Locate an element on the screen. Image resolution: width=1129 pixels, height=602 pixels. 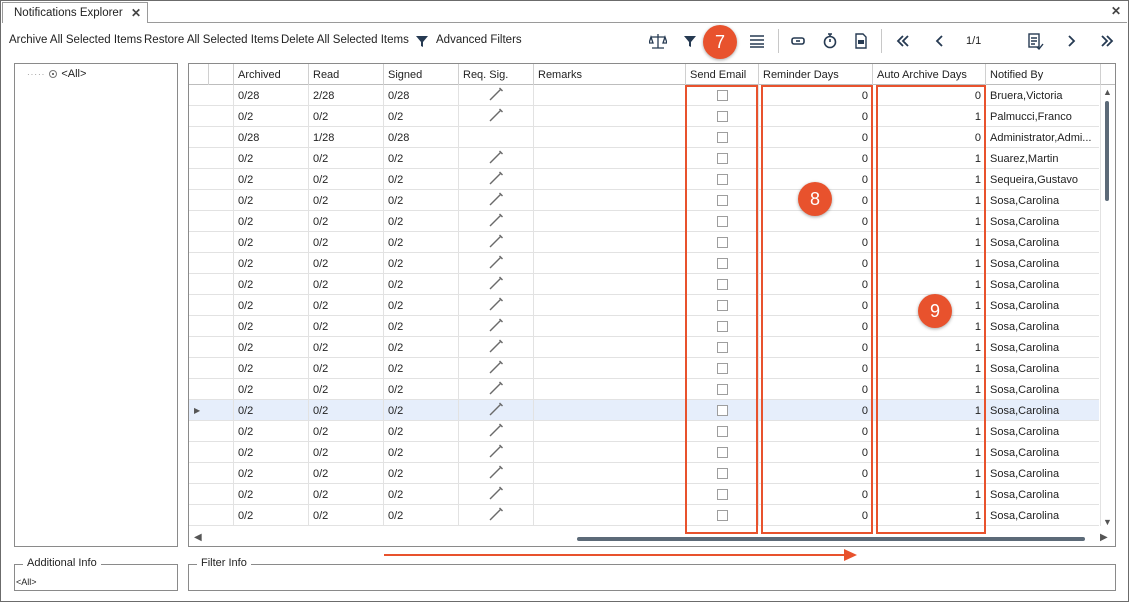
radio-icon is located at coordinates (53, 74).